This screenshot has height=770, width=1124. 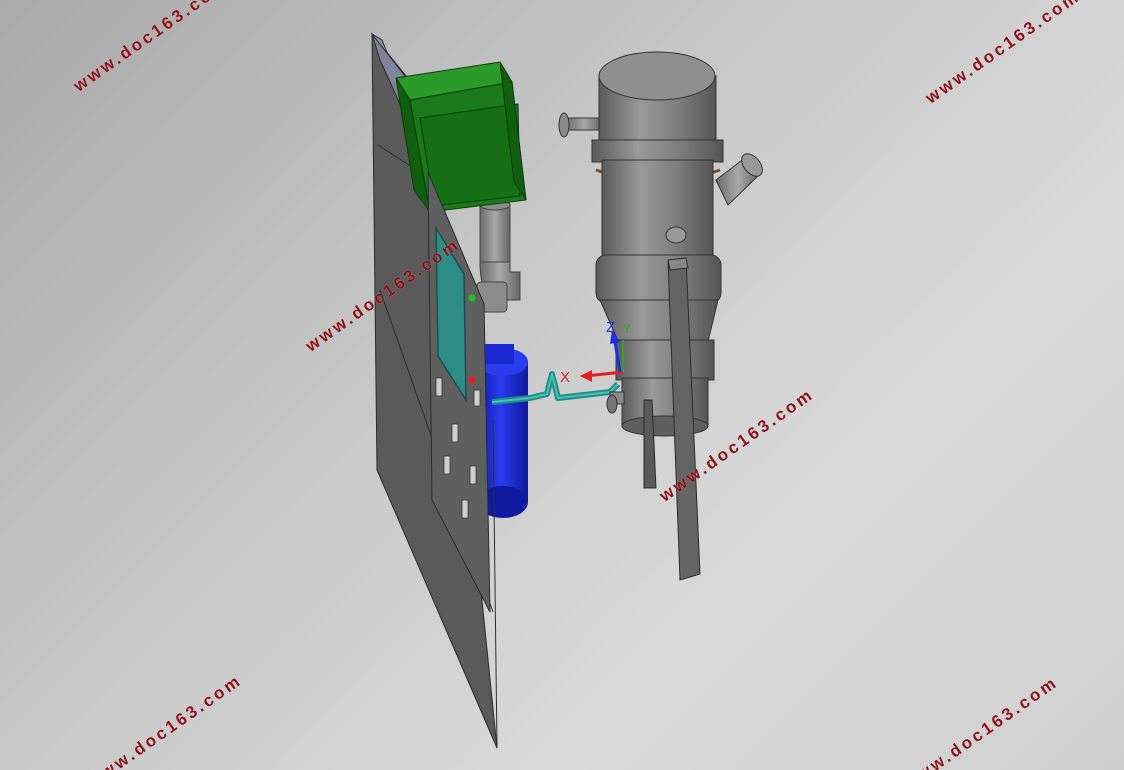 What do you see at coordinates (565, 377) in the screenshot?
I see `x-axis-label: X` at bounding box center [565, 377].